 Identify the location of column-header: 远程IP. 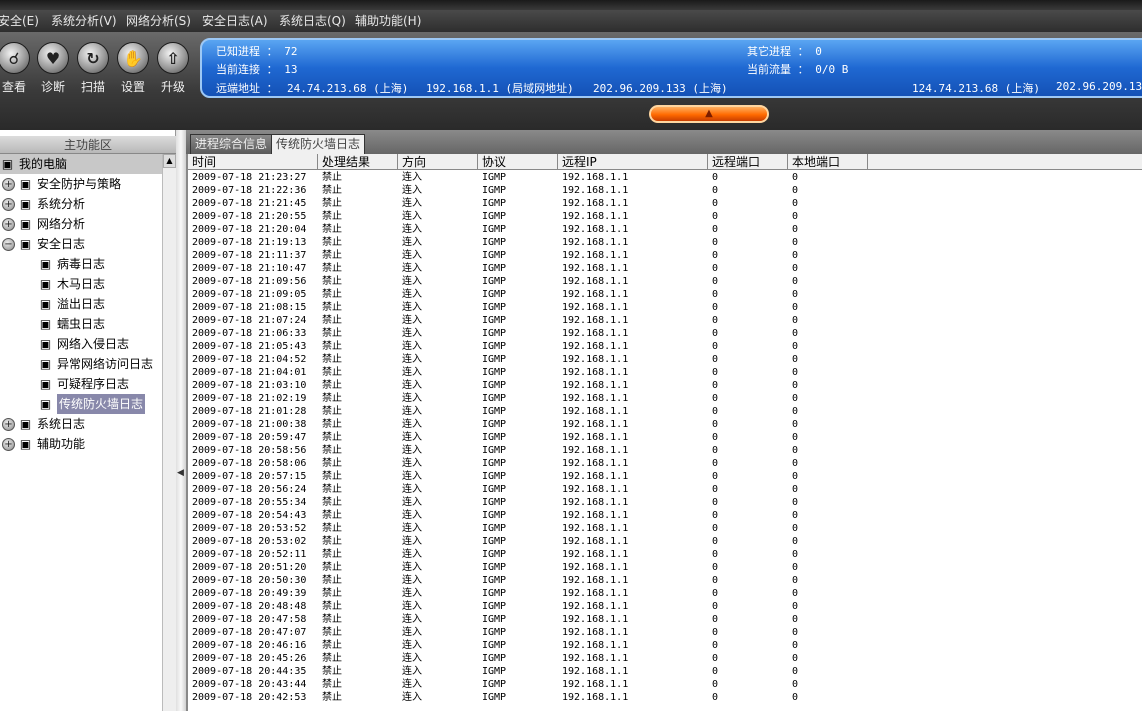
(633, 162).